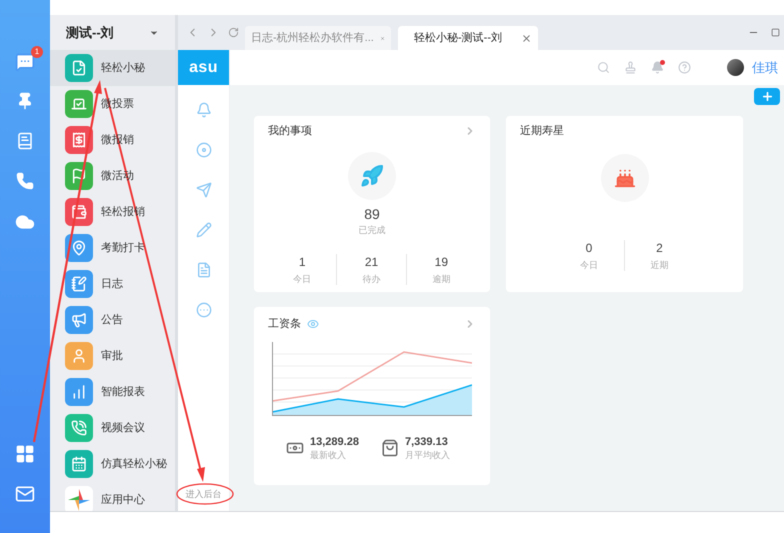  I want to click on app-item: 视频会议, so click(112, 428).